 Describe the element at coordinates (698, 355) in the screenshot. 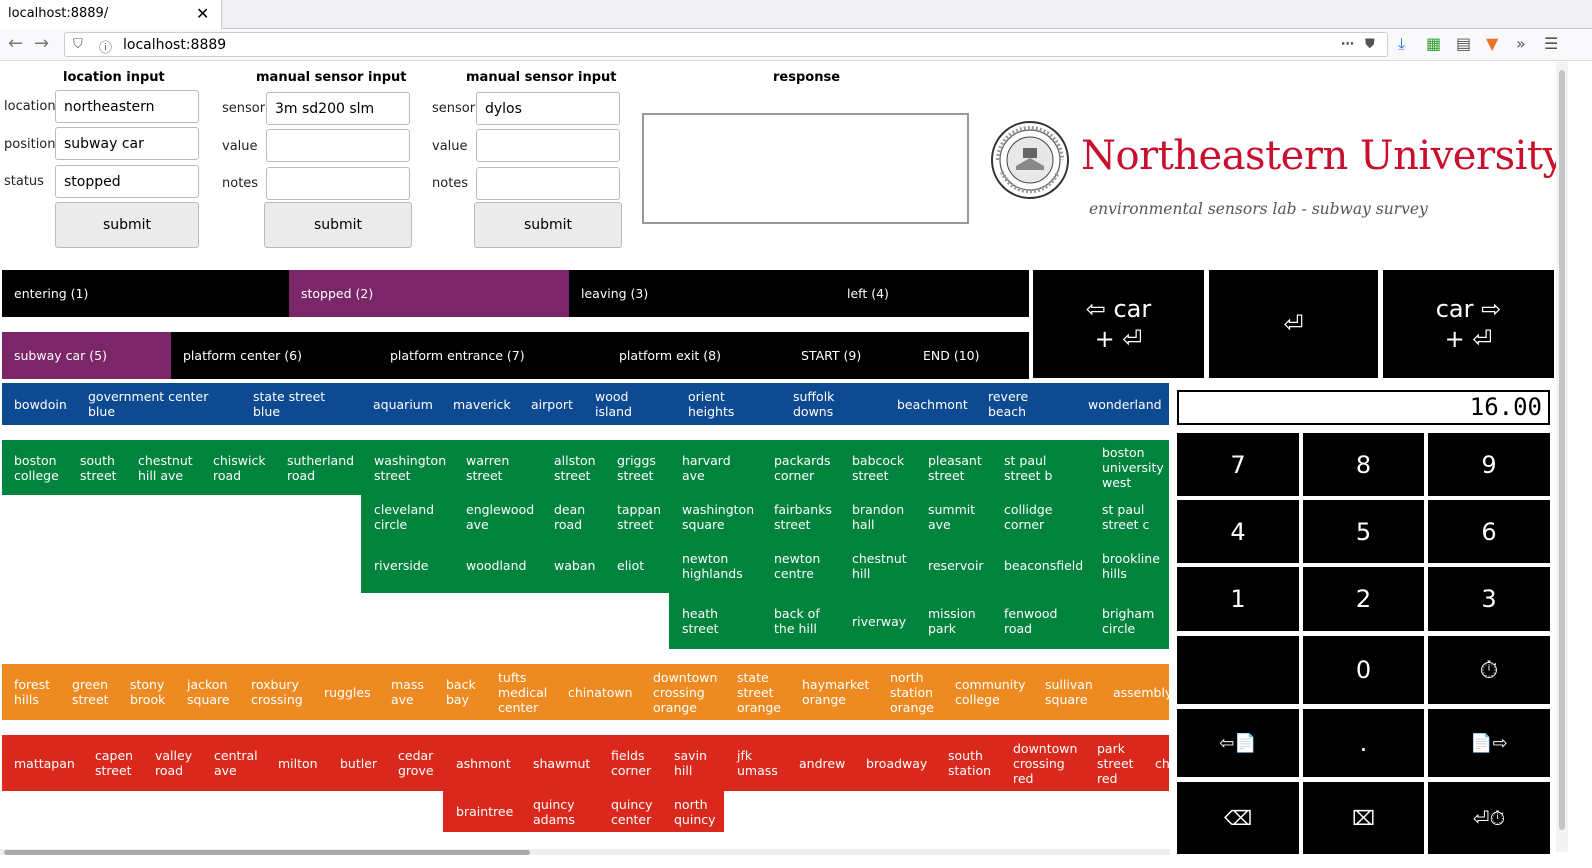

I see `position-platform-exit-button: platform exit (8)` at that location.